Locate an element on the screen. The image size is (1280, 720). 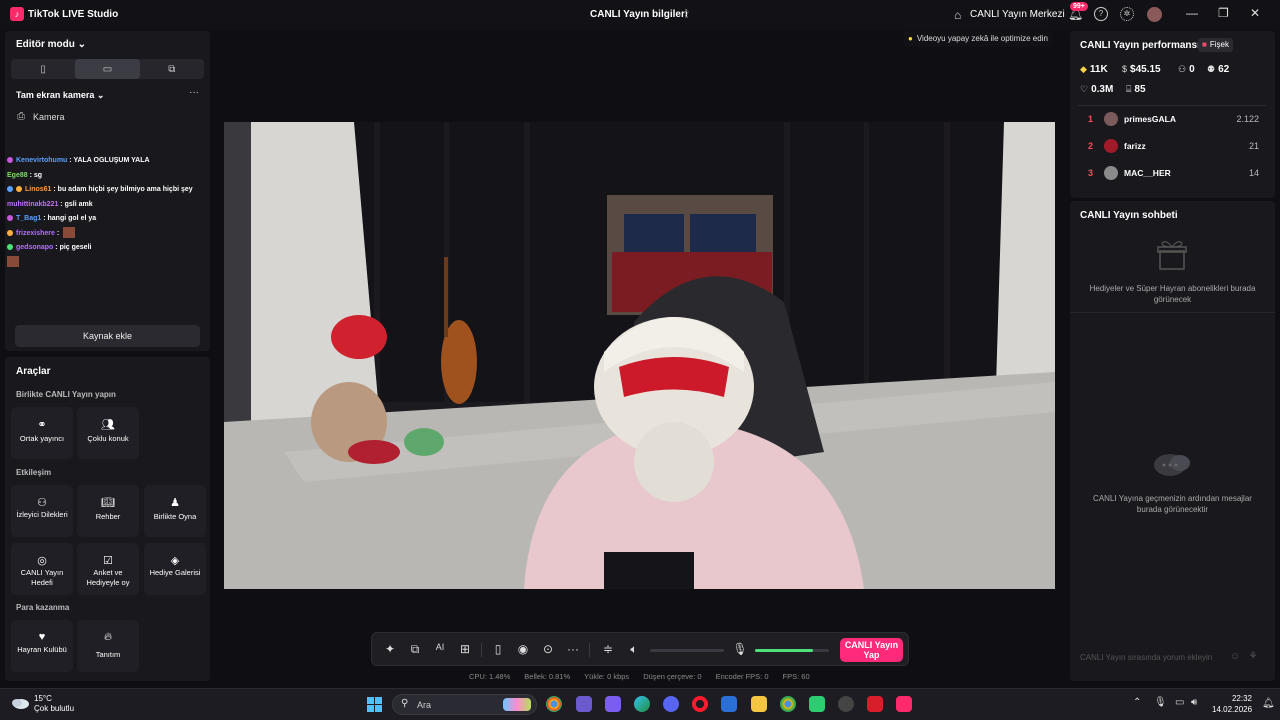
opera-icon is located at coordinates (700, 704).